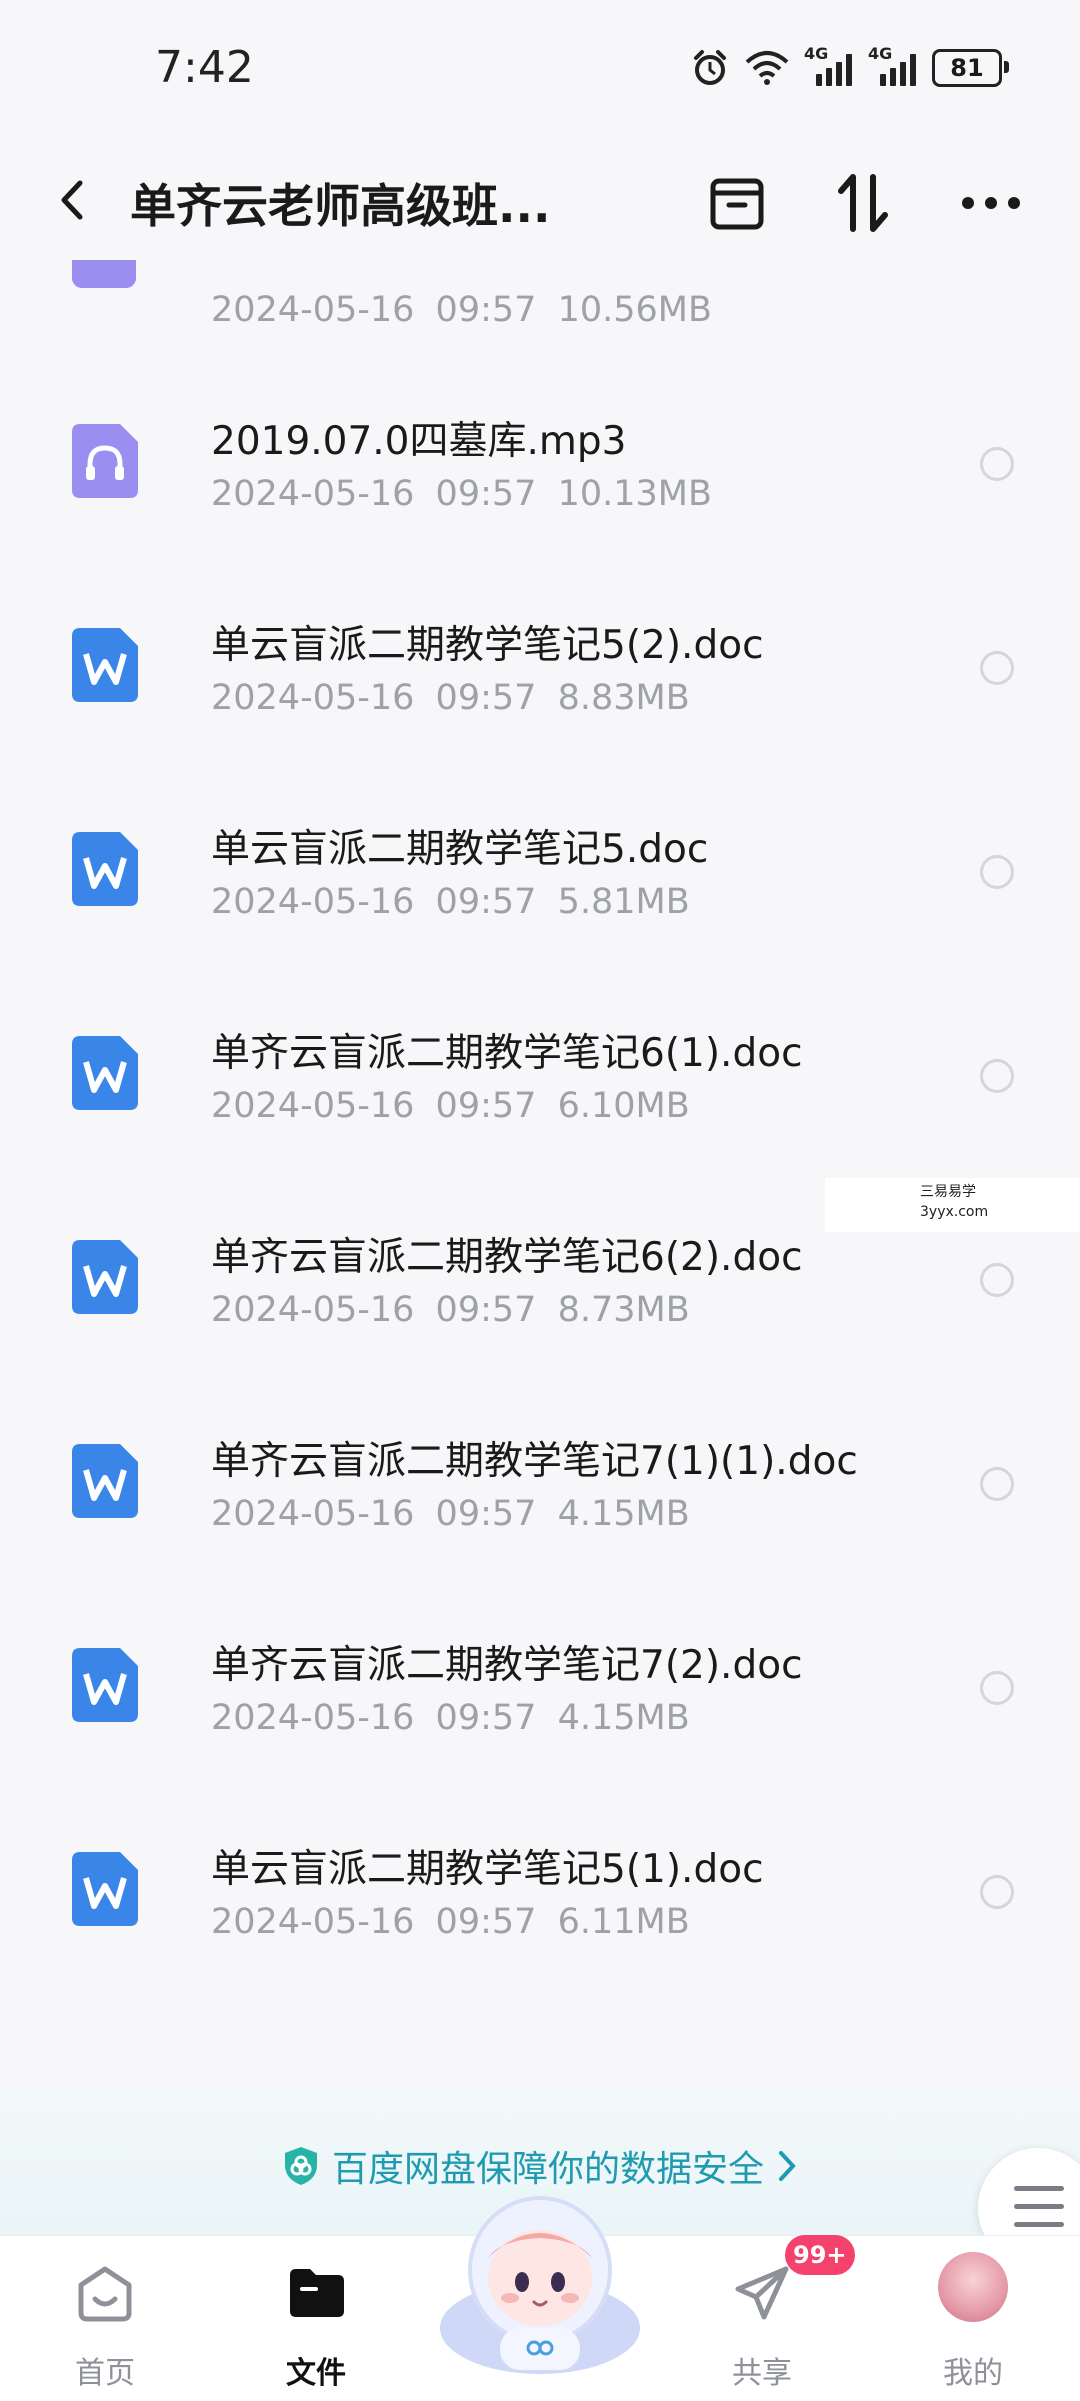 This screenshot has height=2401, width=1080. Describe the element at coordinates (507, 1053) in the screenshot. I see `file-name: 单齐云盲派二期教学笔记6(1).doc` at that location.